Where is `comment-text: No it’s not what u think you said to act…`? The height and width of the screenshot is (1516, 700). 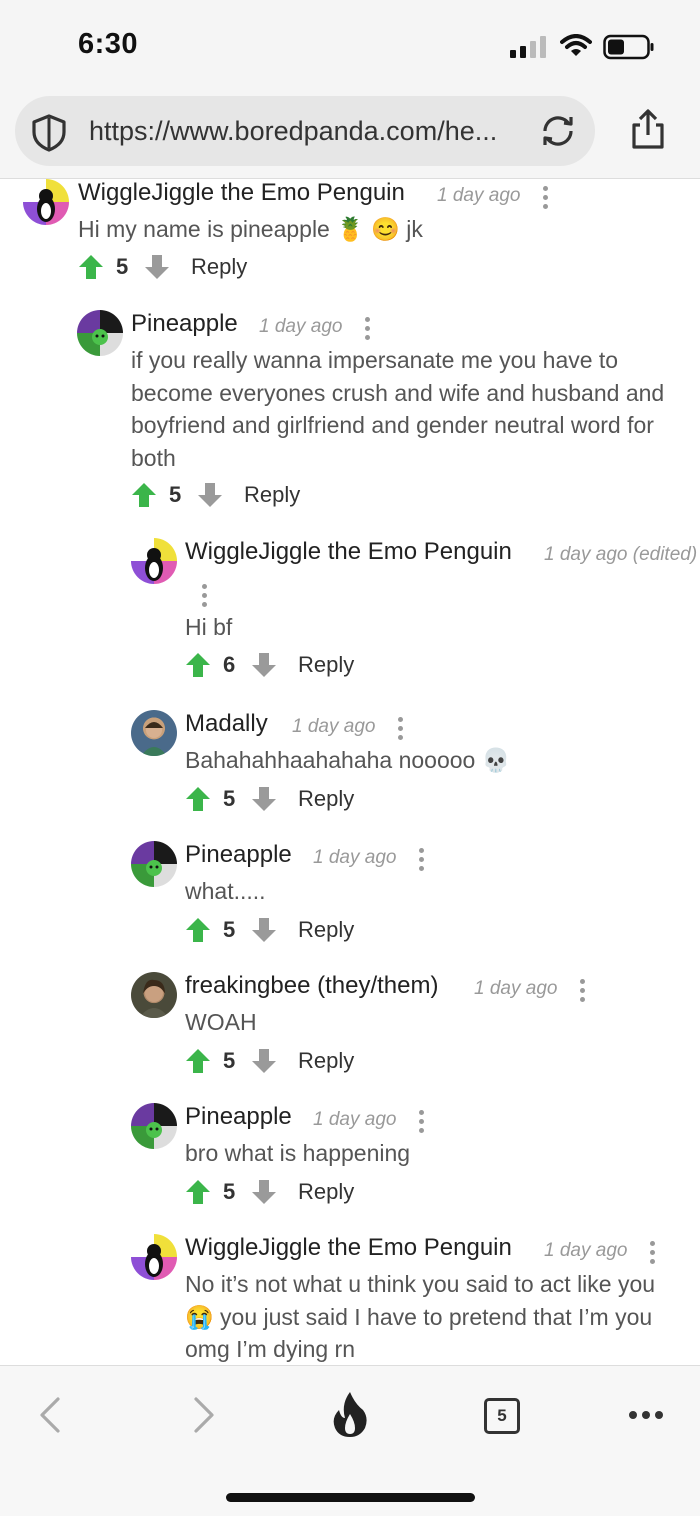
comment-text: No it’s not what u think you said to act… is located at coordinates (420, 1316).